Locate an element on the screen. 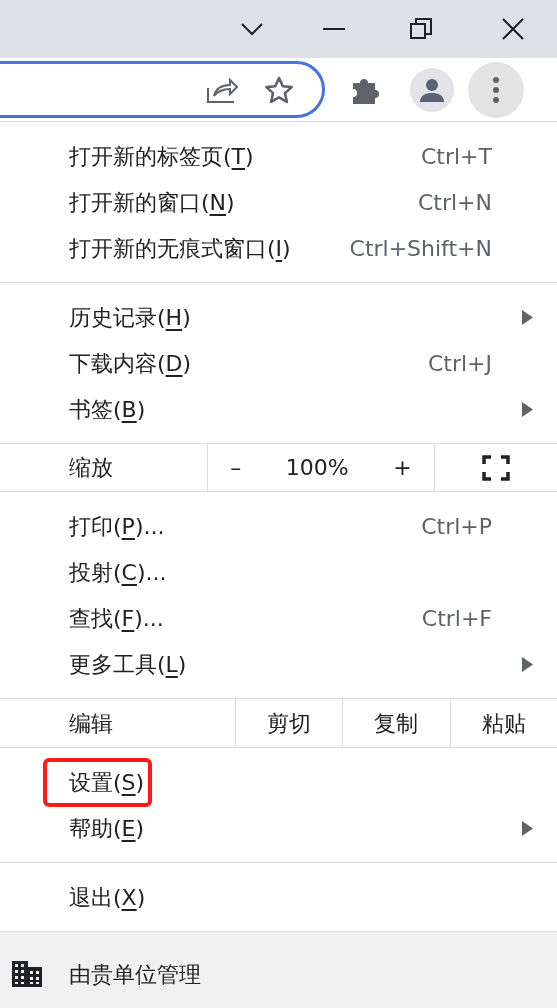  zoom-out-button: – is located at coordinates (236, 467).